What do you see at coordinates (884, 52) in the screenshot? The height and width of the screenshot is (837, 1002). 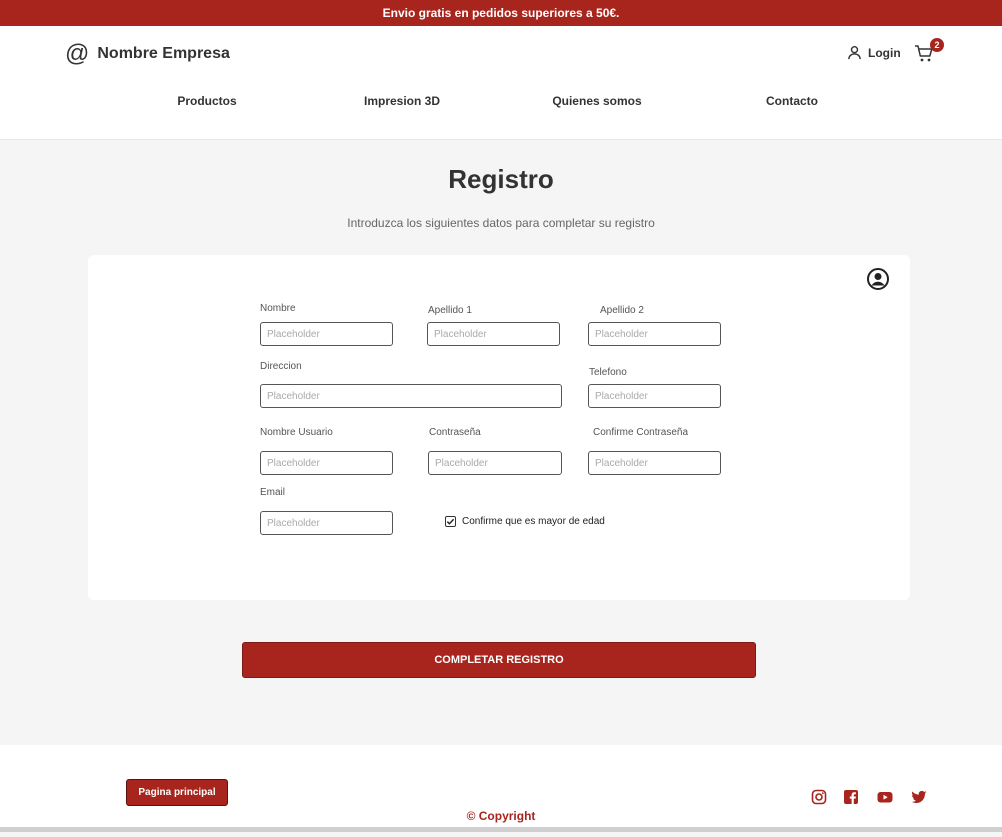 I see `login-label: Login` at bounding box center [884, 52].